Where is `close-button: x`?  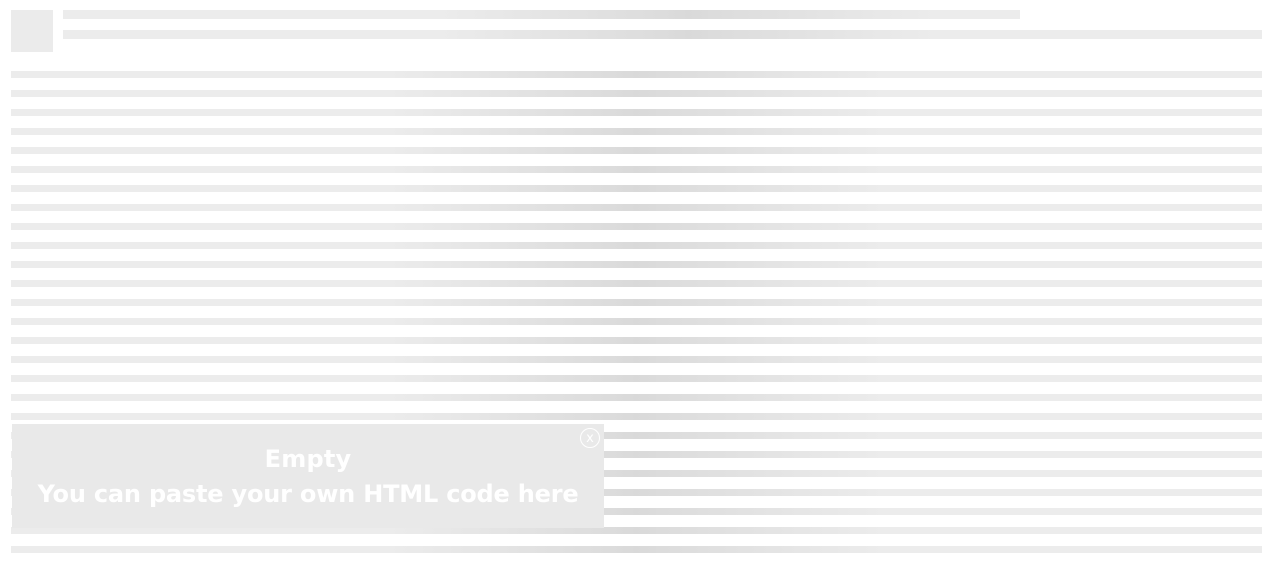
close-button: x is located at coordinates (590, 438).